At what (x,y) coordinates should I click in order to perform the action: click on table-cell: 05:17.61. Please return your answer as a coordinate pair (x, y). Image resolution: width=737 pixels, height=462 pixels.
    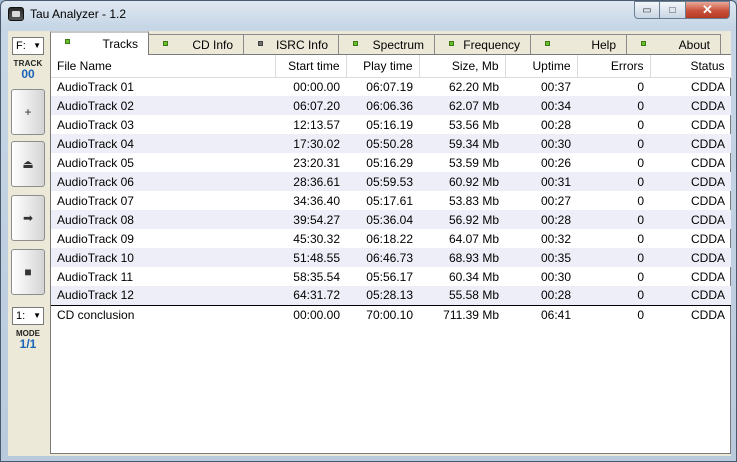
    Looking at the image, I should click on (389, 200).